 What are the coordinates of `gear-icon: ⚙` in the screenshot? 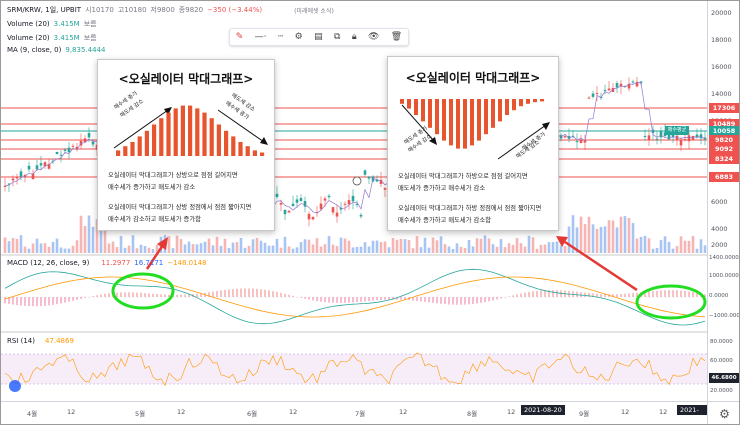 It's located at (299, 37).